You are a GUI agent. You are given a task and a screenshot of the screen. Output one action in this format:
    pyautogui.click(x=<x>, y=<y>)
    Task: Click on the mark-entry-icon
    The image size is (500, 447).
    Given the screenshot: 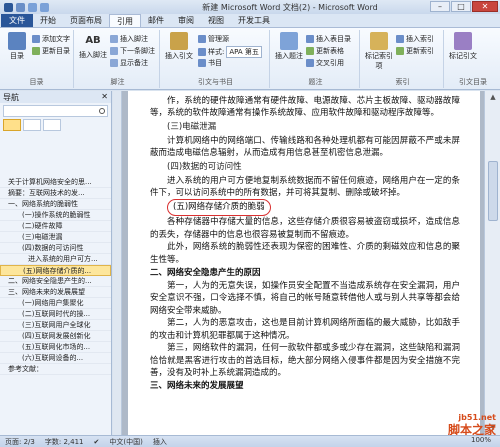 What is the action you would take?
    pyautogui.click(x=379, y=41)
    